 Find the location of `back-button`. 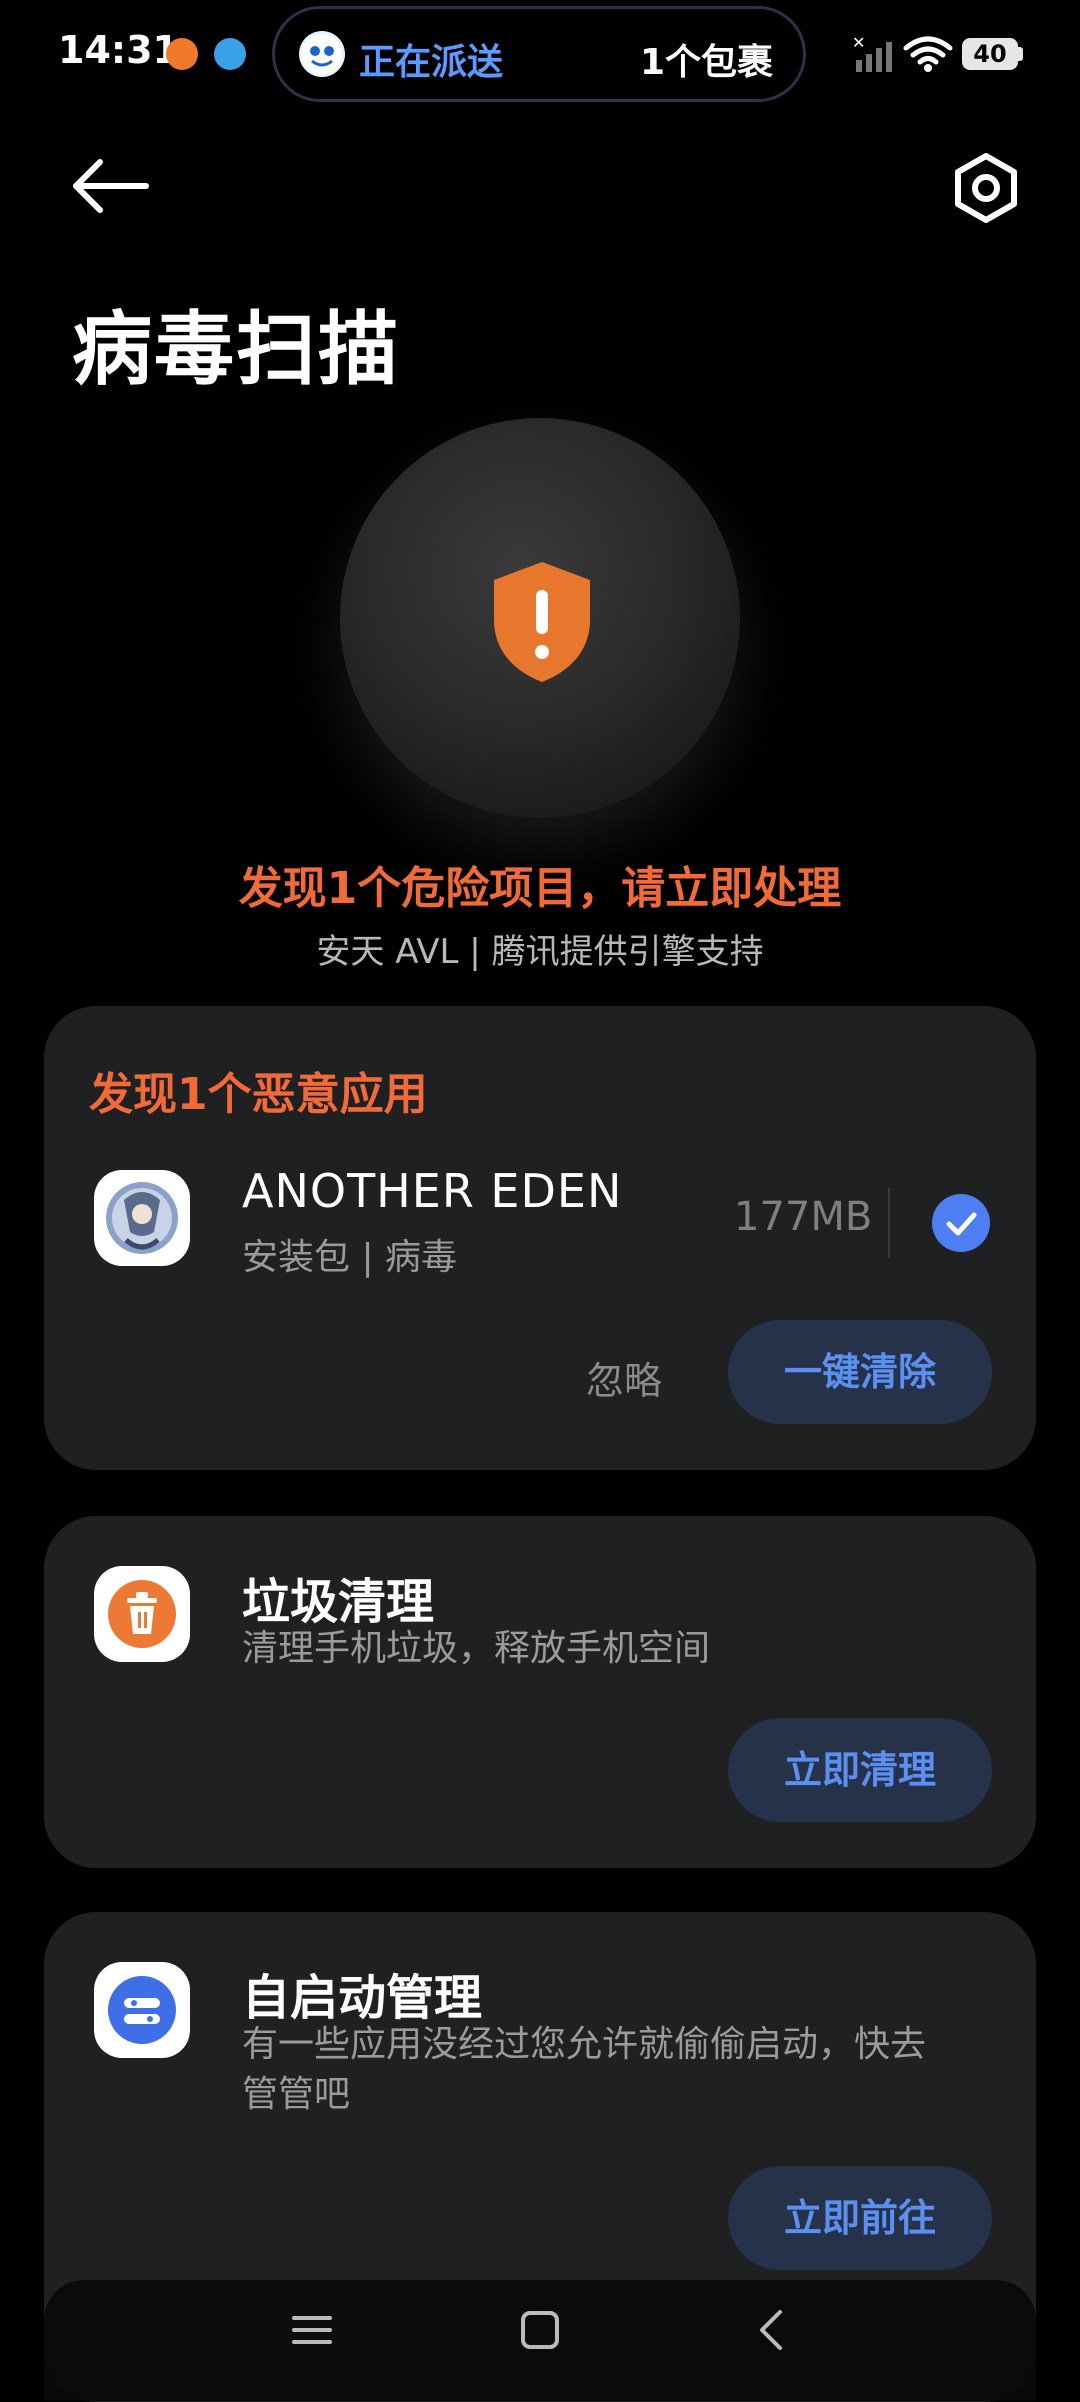

back-button is located at coordinates (110, 186).